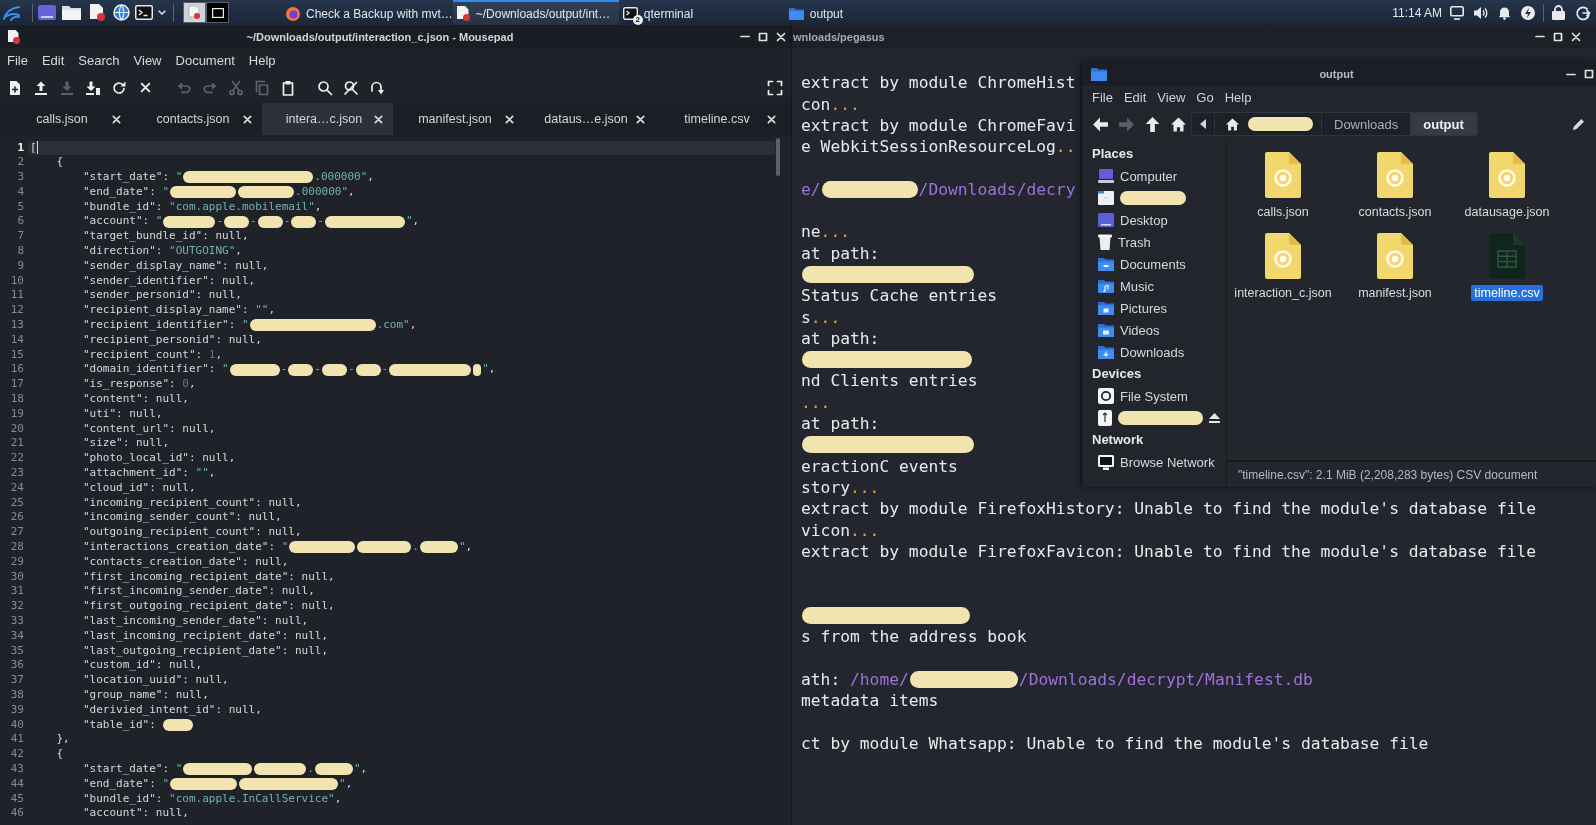 The height and width of the screenshot is (825, 1596). What do you see at coordinates (97, 12) in the screenshot?
I see `document-icon` at bounding box center [97, 12].